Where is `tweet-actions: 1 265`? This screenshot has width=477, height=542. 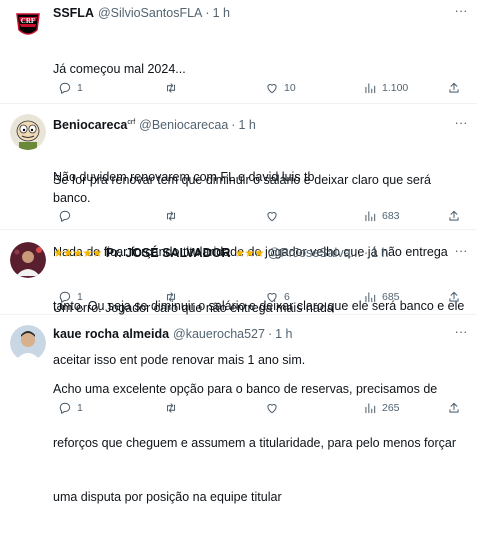
tweet-actions: 1 265 is located at coordinates (258, 408).